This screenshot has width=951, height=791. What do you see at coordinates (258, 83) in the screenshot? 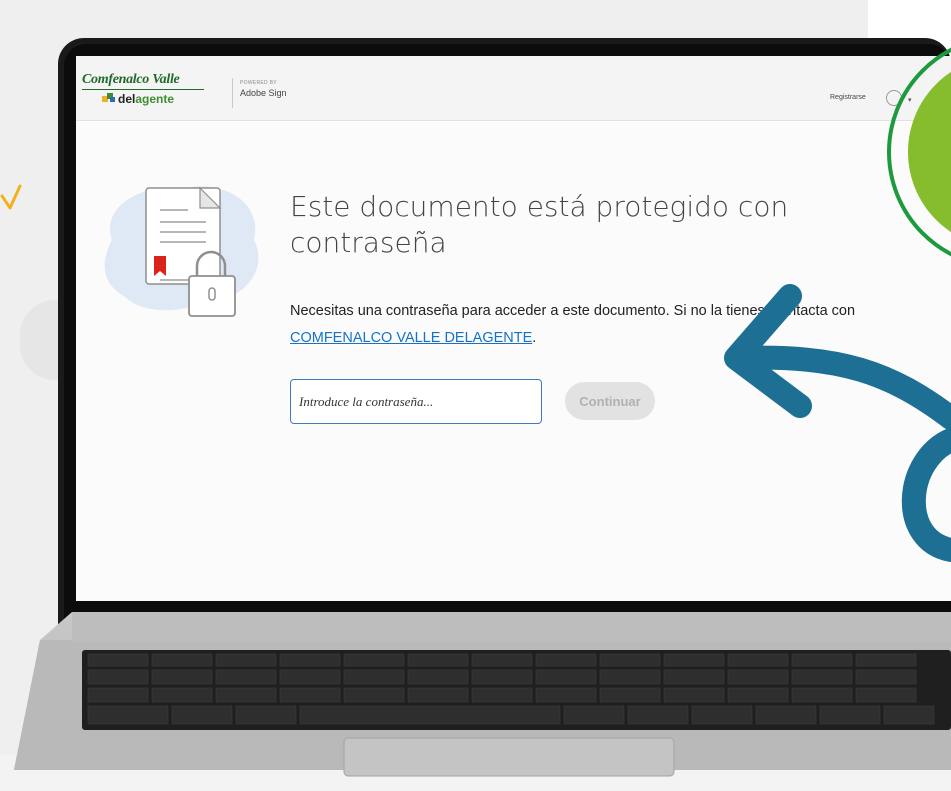
I see `powered-by-label: POWERED BY` at bounding box center [258, 83].